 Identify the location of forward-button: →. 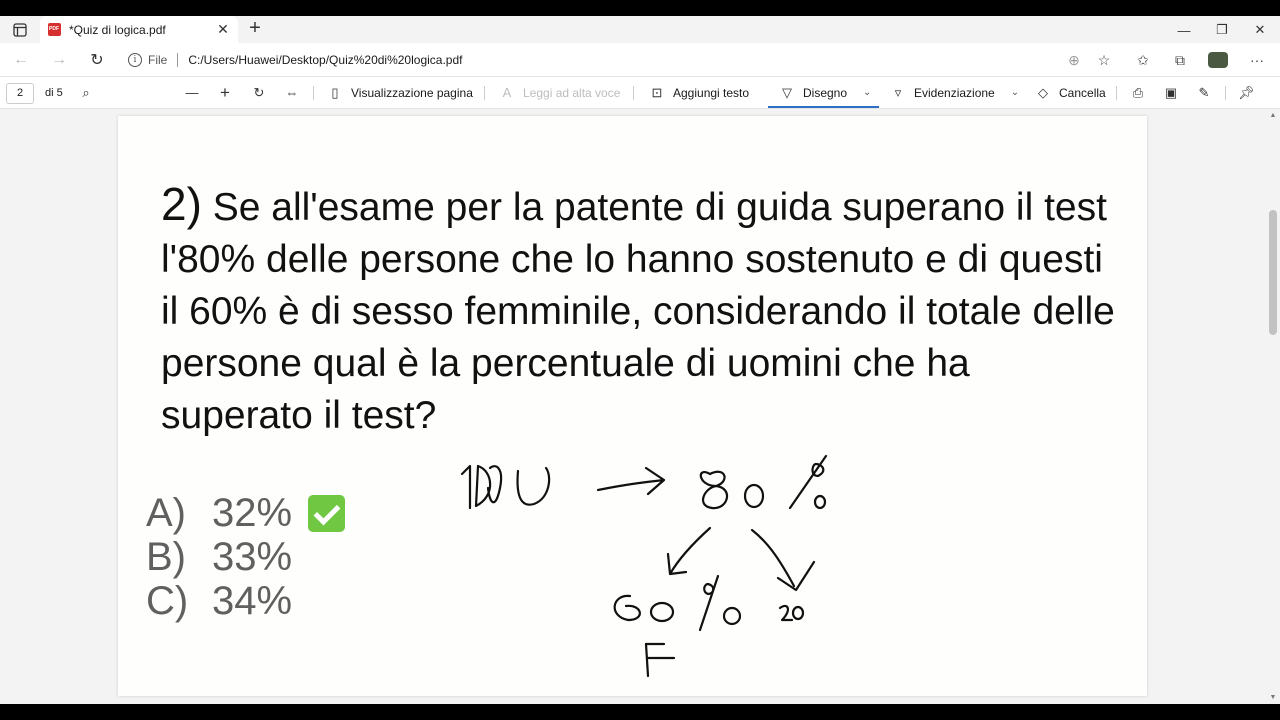
(59, 60).